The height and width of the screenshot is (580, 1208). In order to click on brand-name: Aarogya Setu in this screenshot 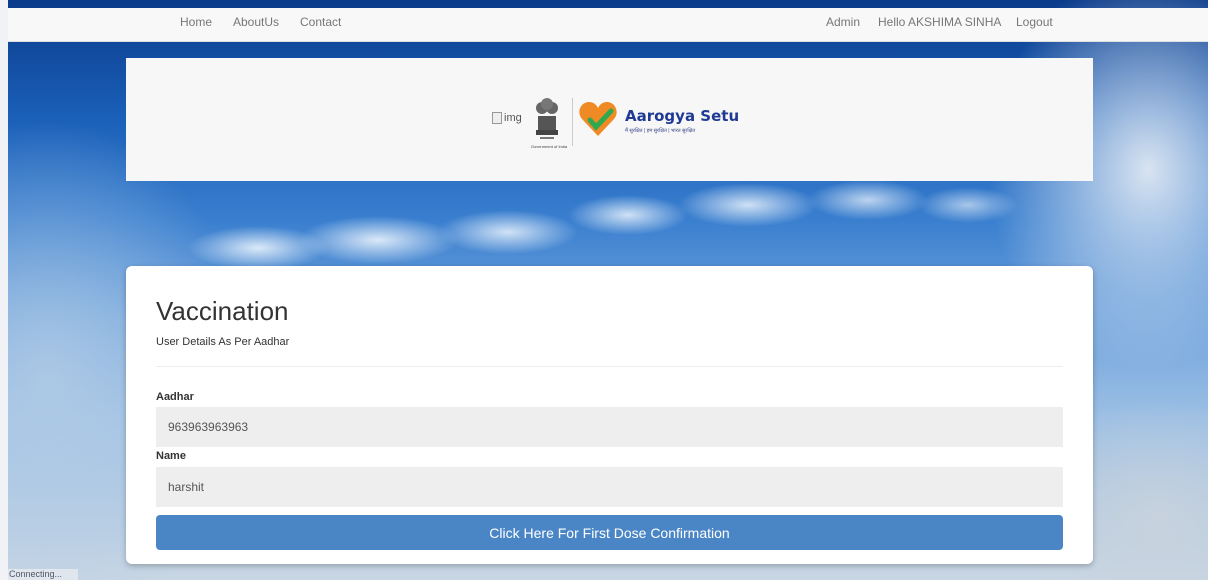, I will do `click(682, 116)`.